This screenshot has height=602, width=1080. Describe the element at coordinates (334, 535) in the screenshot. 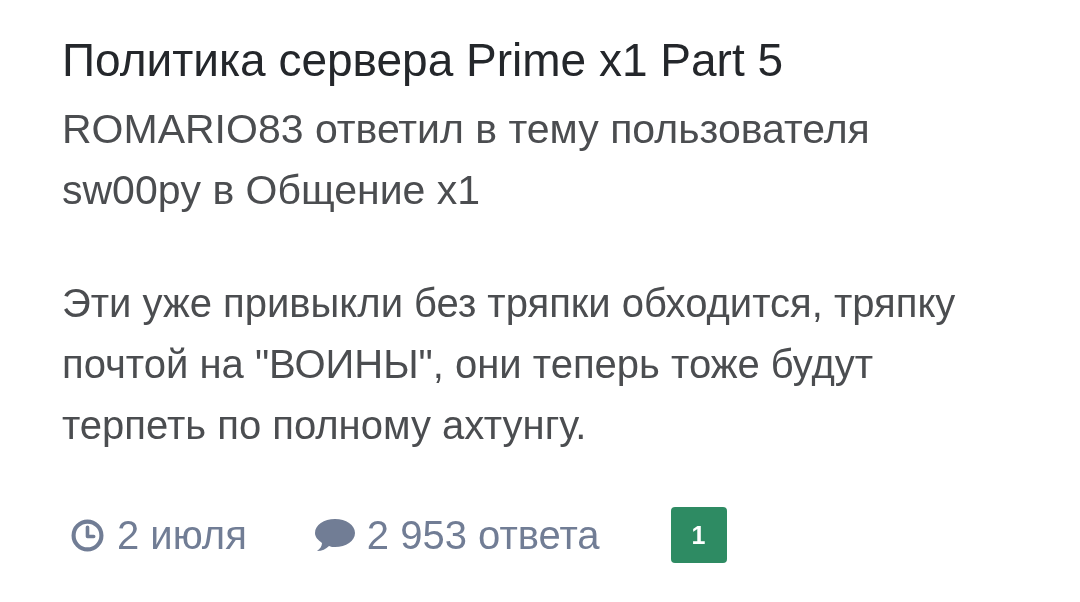

I see `speech-bubble-icon` at that location.